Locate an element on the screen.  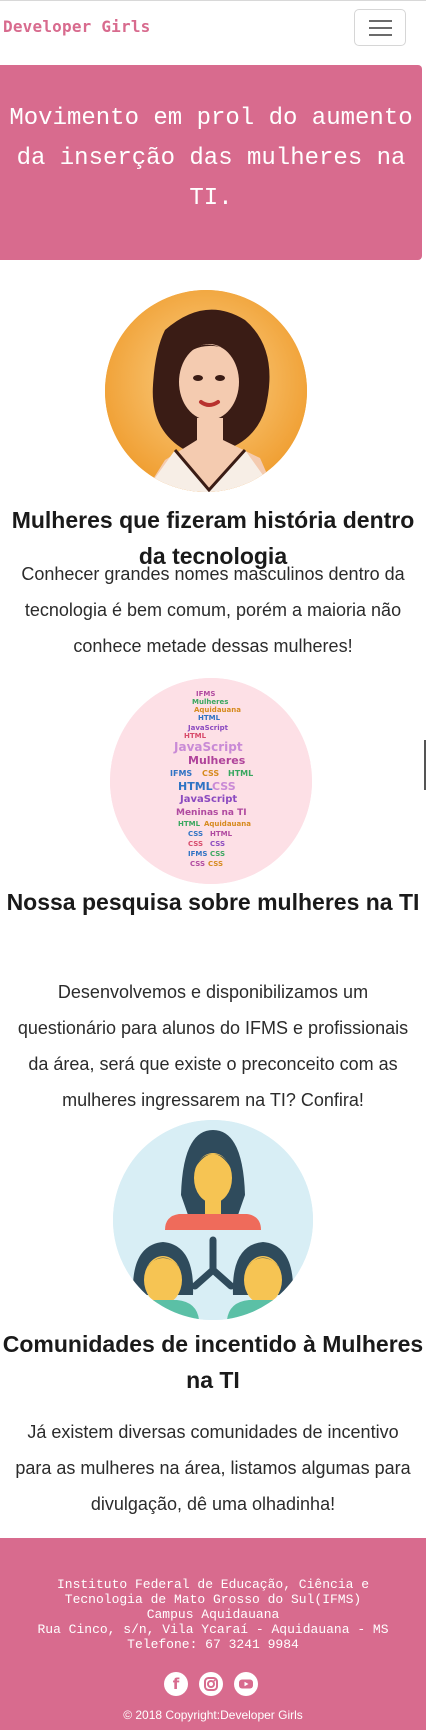
footer-line: Telefone: 67 3241 9984 is located at coordinates (213, 1644).